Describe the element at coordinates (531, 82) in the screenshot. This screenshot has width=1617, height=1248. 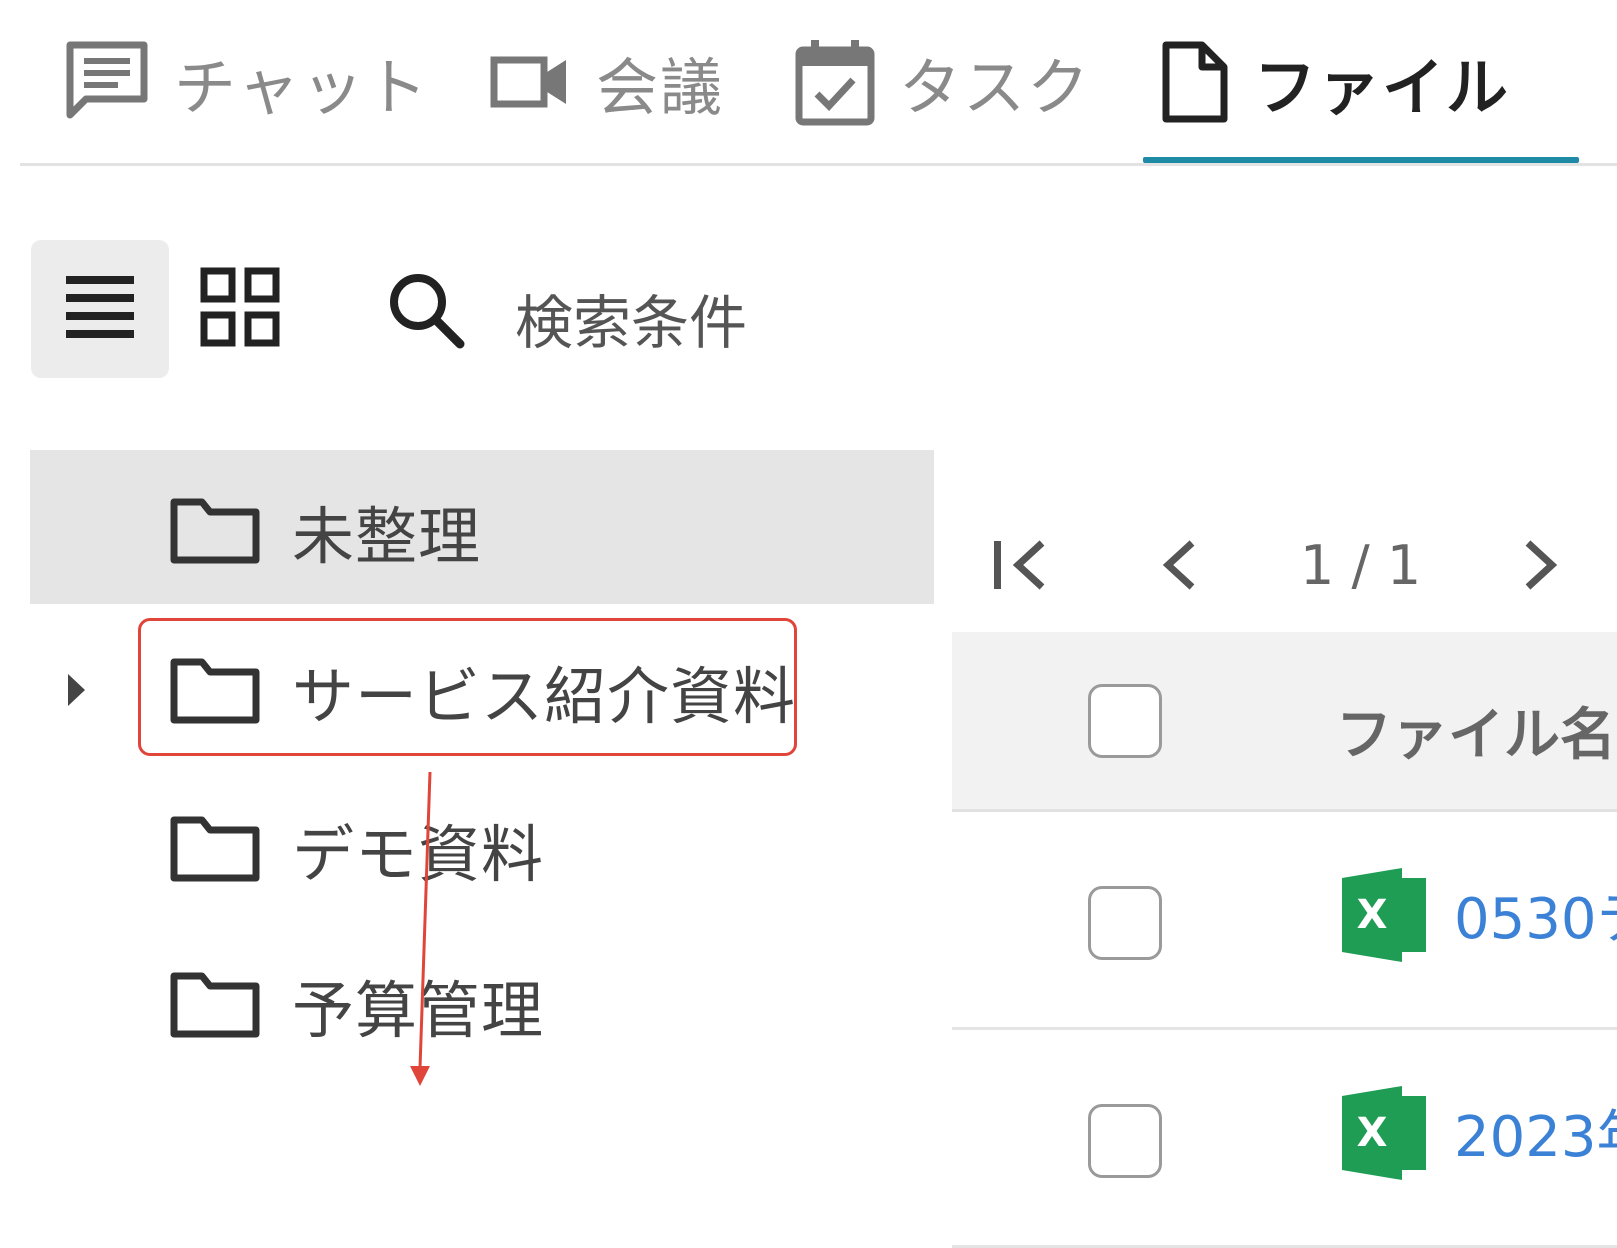
I see `video-icon` at that location.